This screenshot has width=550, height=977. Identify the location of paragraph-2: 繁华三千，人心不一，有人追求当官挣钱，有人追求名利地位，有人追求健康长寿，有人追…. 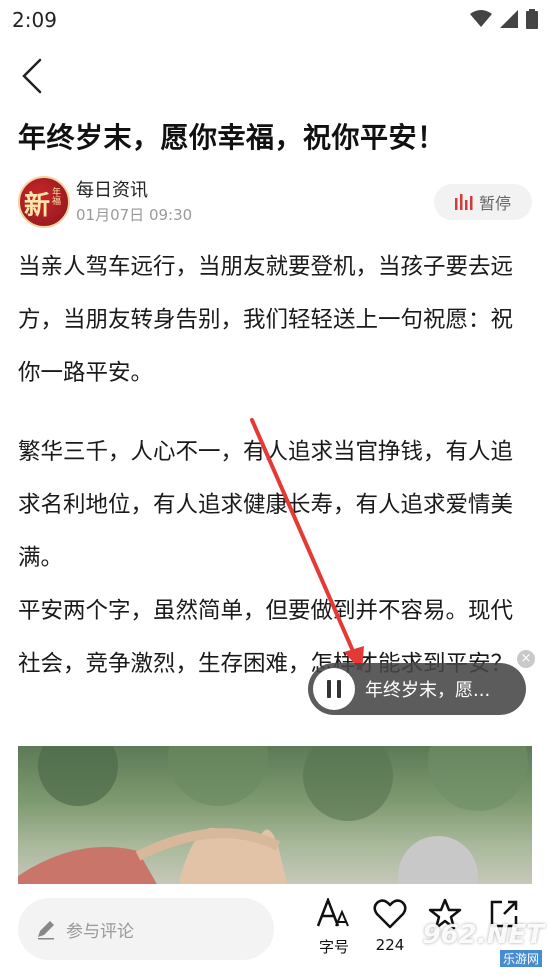
(266, 505).